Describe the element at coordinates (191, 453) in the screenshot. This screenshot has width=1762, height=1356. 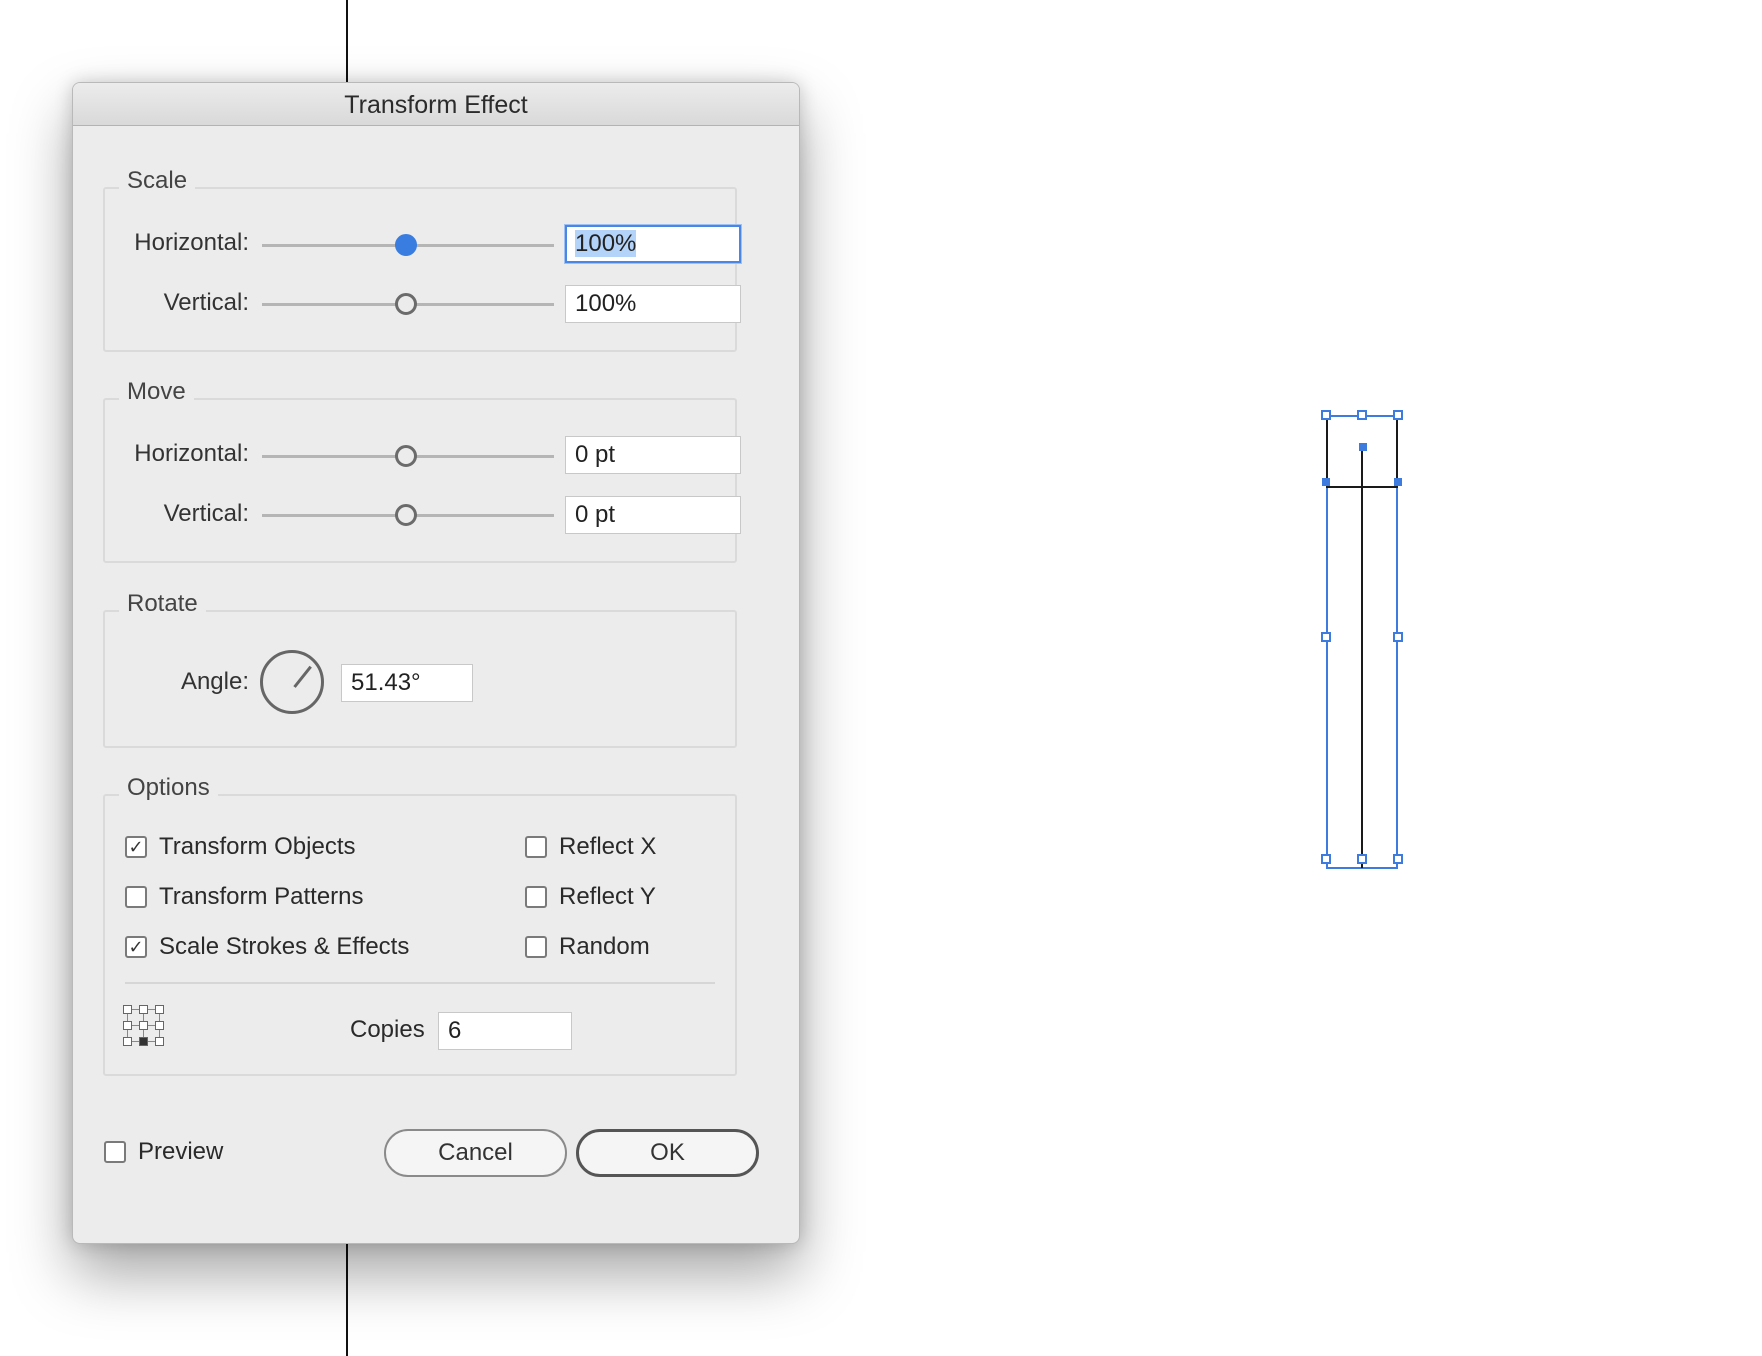
I see `move-horizontal-label: Horizontal:` at that location.